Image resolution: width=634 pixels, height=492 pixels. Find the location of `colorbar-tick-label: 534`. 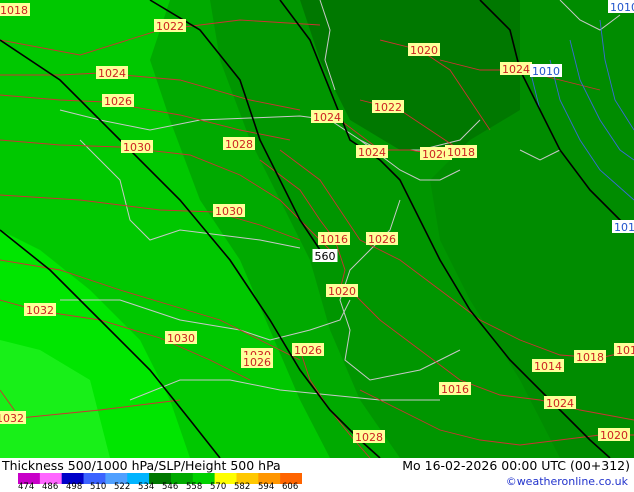

colorbar-tick-label: 534 is located at coordinates (146, 487).